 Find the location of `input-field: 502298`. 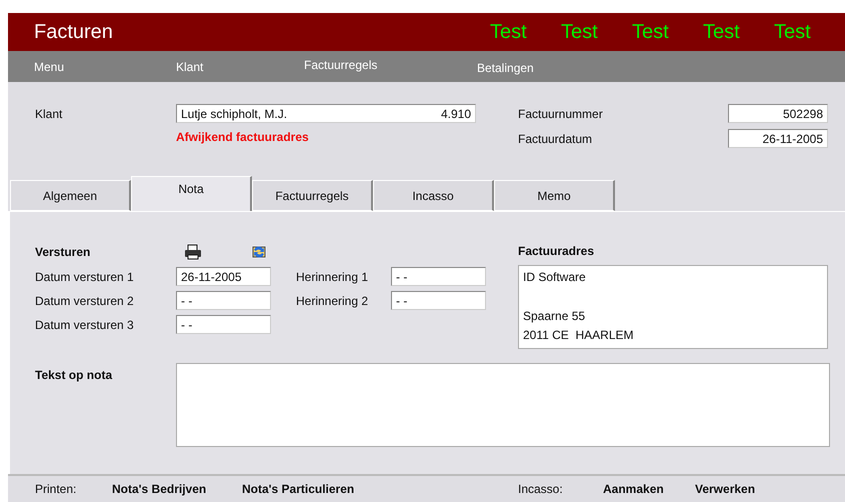

input-field: 502298 is located at coordinates (778, 113).